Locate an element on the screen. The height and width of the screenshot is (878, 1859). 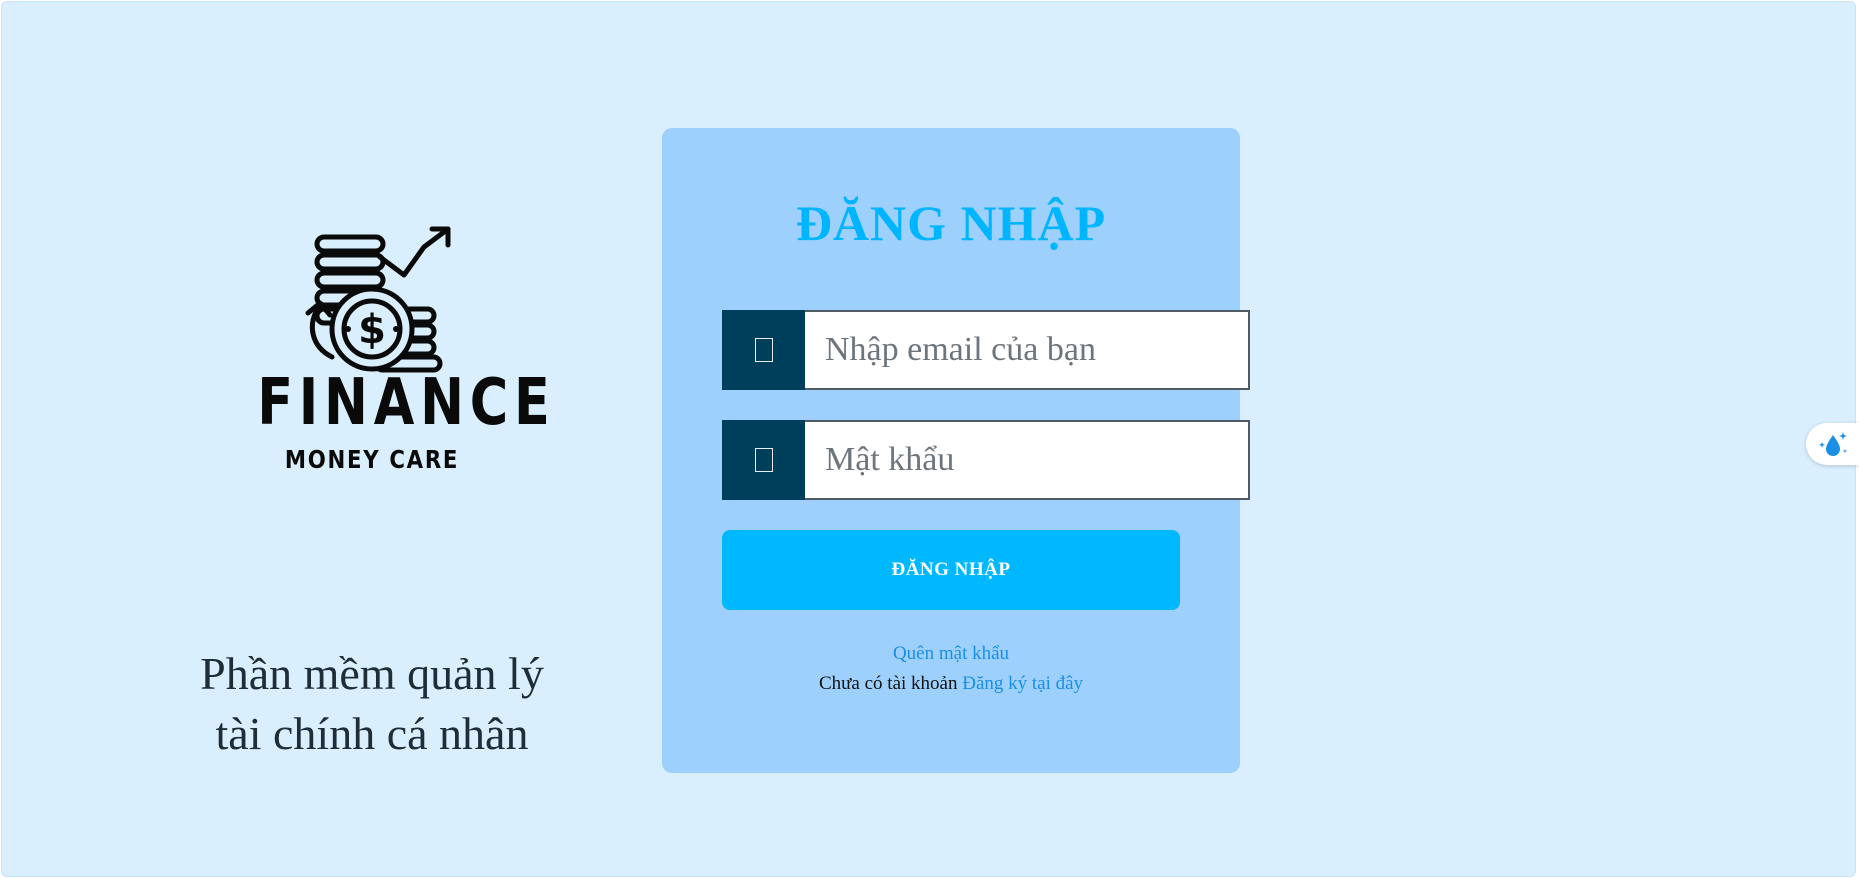
register-row: Chưa có tài khoản Đăng ký tại đây is located at coordinates (951, 684).